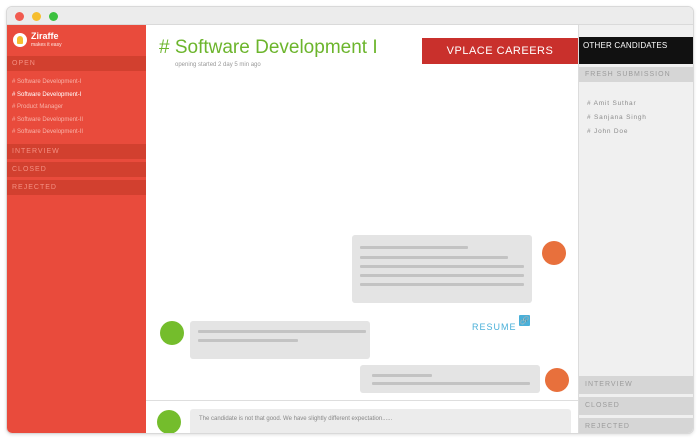 The image size is (700, 438). What do you see at coordinates (45, 36) in the screenshot?
I see `app-name: Ziraffe` at bounding box center [45, 36].